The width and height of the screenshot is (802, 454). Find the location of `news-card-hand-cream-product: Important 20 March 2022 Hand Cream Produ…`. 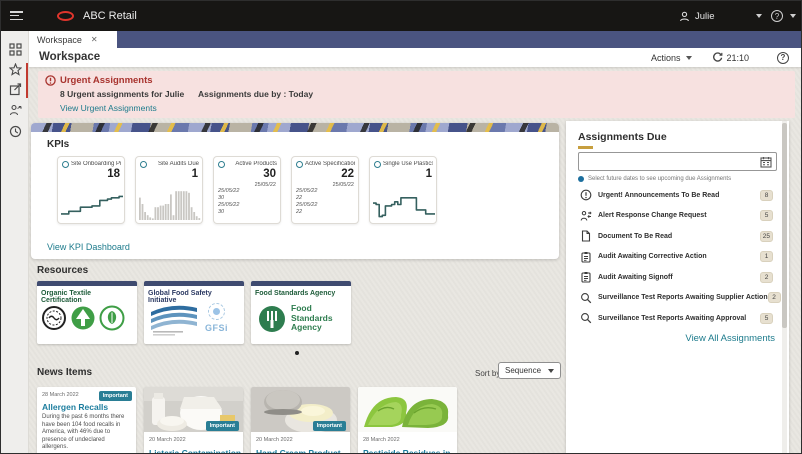

news-card-hand-cream-product: Important 20 March 2022 Hand Cream Produ… is located at coordinates (300, 420).